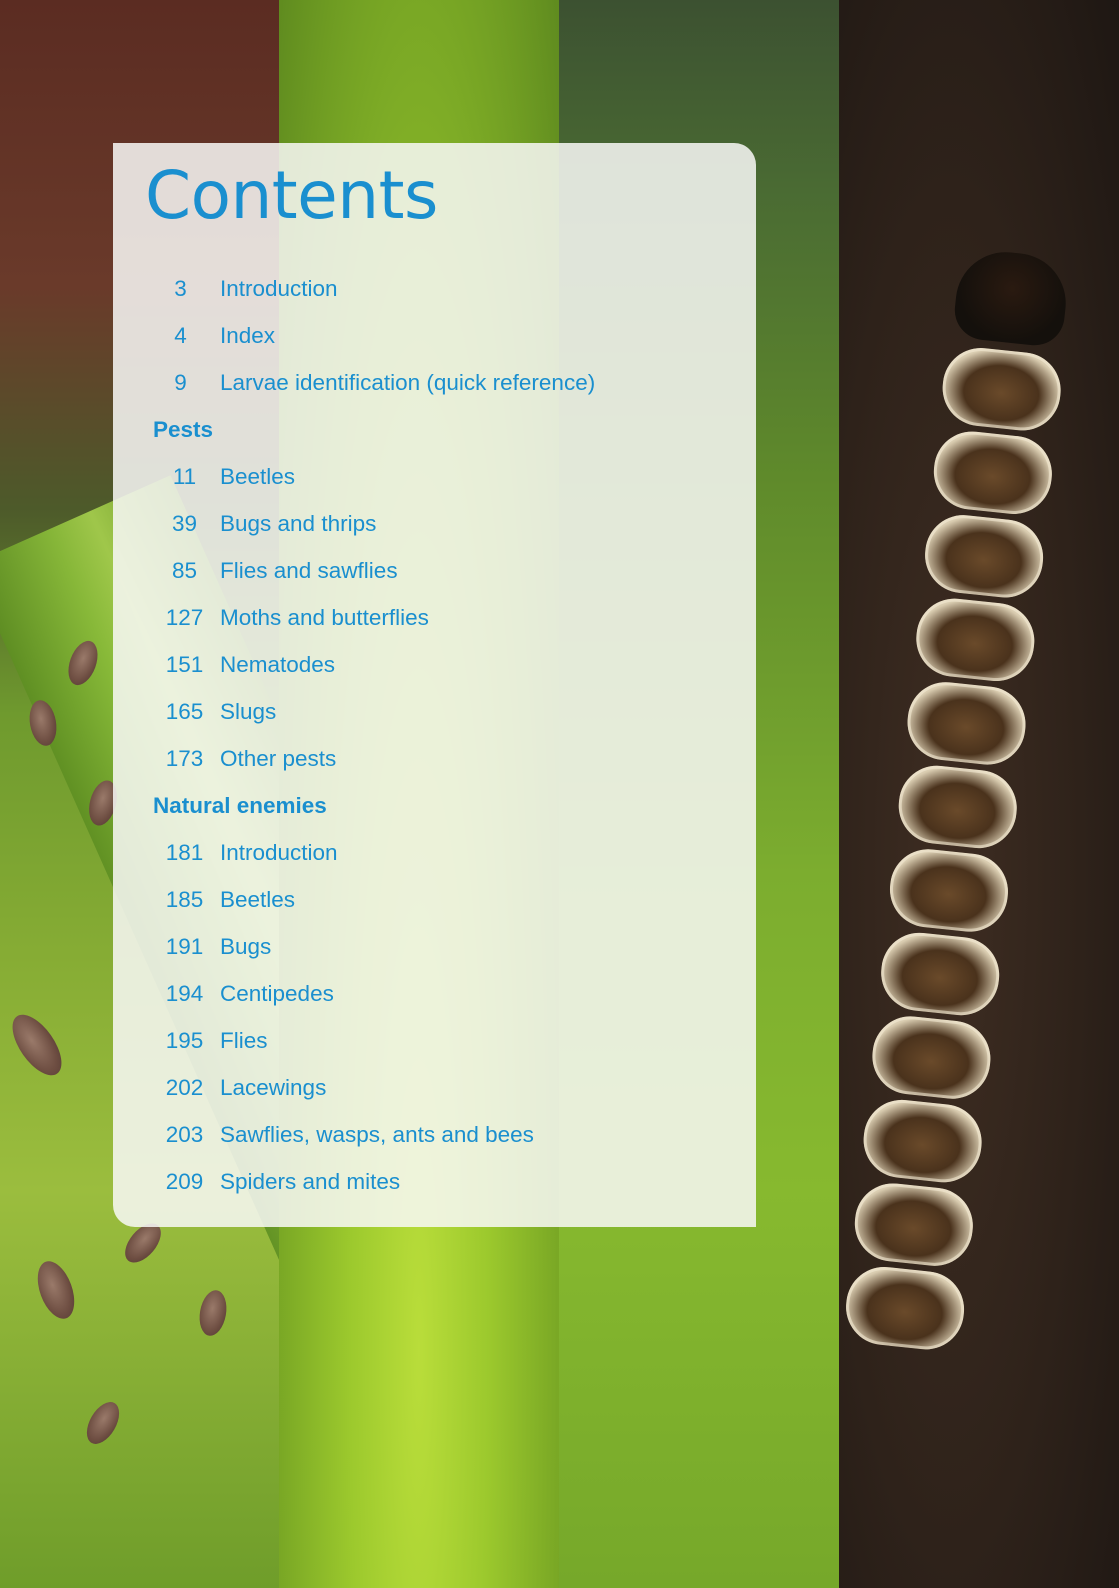  What do you see at coordinates (240, 805) in the screenshot?
I see `toc-section-label: Natural enemies` at bounding box center [240, 805].